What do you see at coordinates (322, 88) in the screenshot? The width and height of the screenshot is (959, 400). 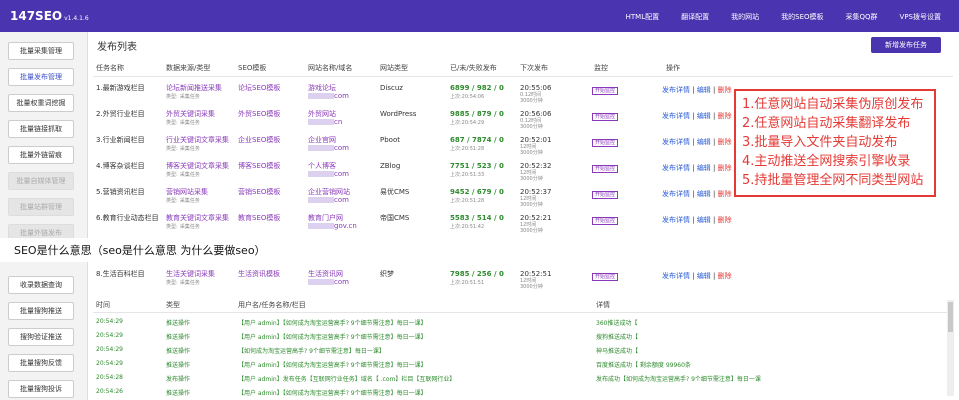 I see `task-site-name: 游戏论坛` at bounding box center [322, 88].